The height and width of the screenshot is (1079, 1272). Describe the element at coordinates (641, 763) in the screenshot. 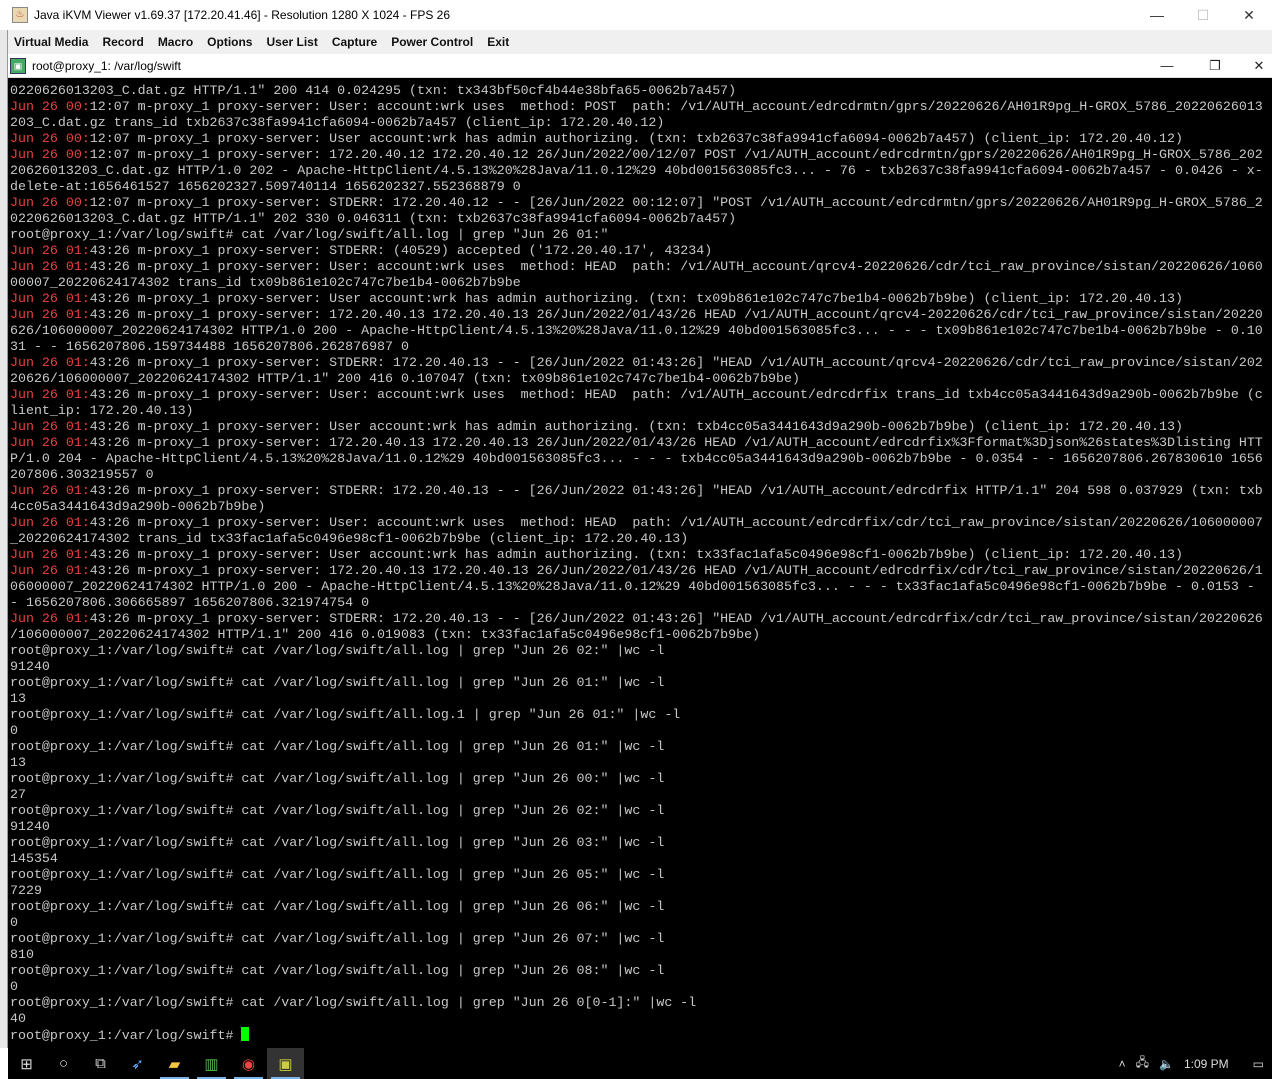

I see `terminal-line: 13` at that location.